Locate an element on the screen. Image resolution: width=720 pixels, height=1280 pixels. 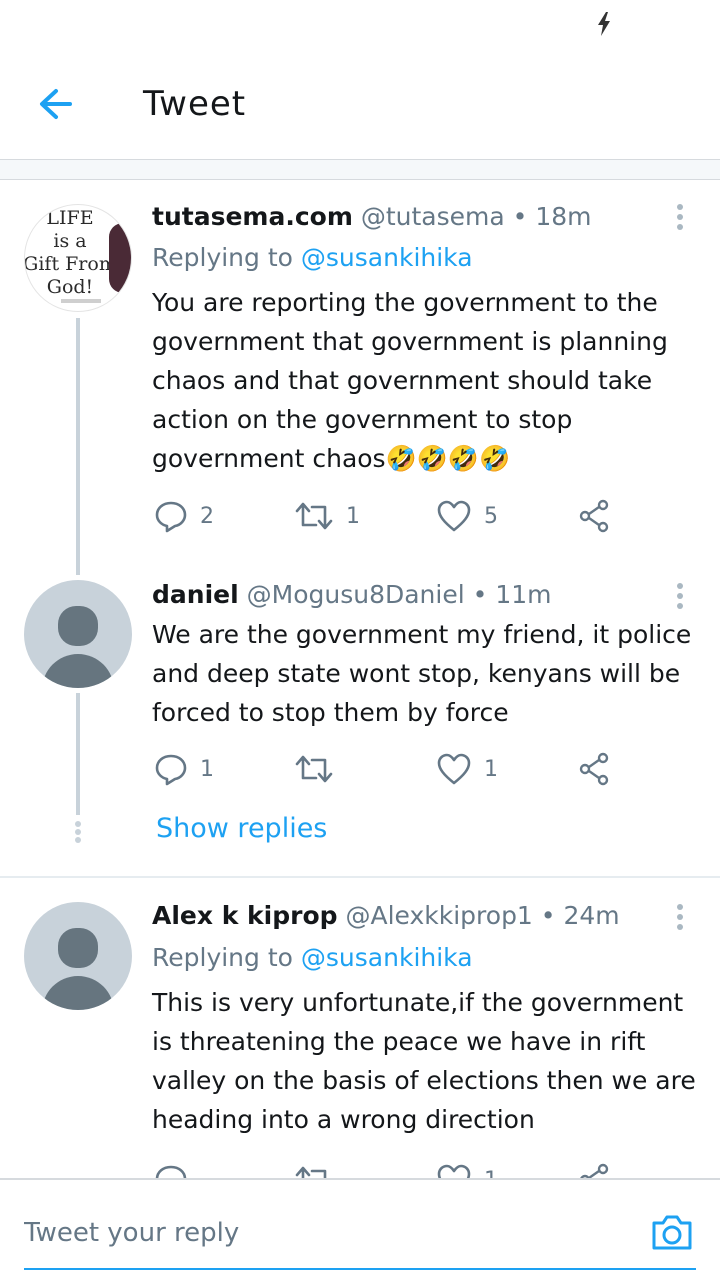
tweet-header: daniel @Mogusu8Daniel • 11m is located at coordinates (351, 595).